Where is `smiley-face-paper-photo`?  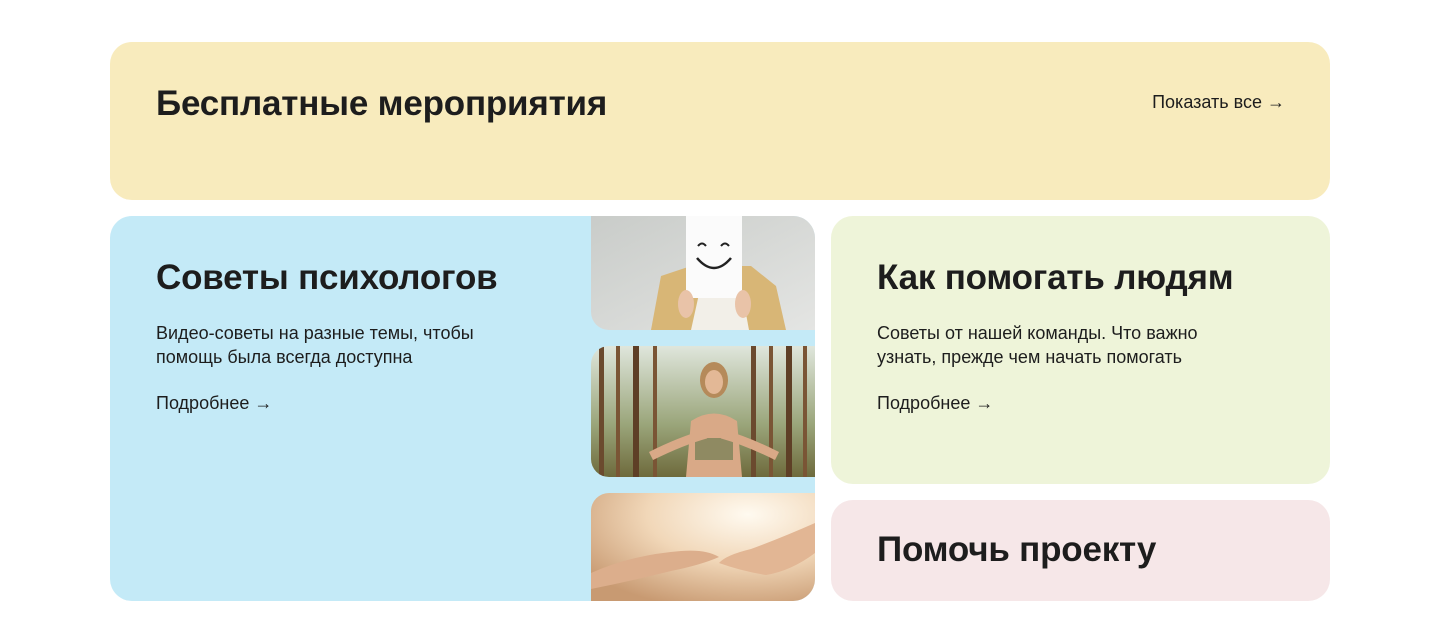
smiley-face-paper-photo is located at coordinates (703, 273).